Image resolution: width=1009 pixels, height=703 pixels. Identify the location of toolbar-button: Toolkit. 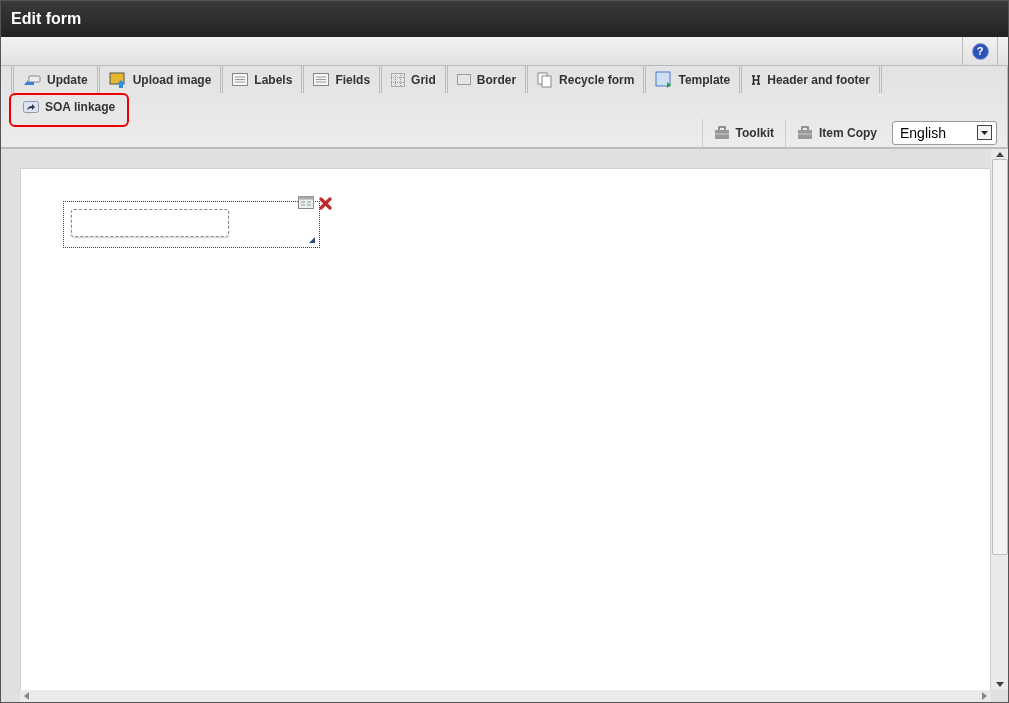
(743, 132).